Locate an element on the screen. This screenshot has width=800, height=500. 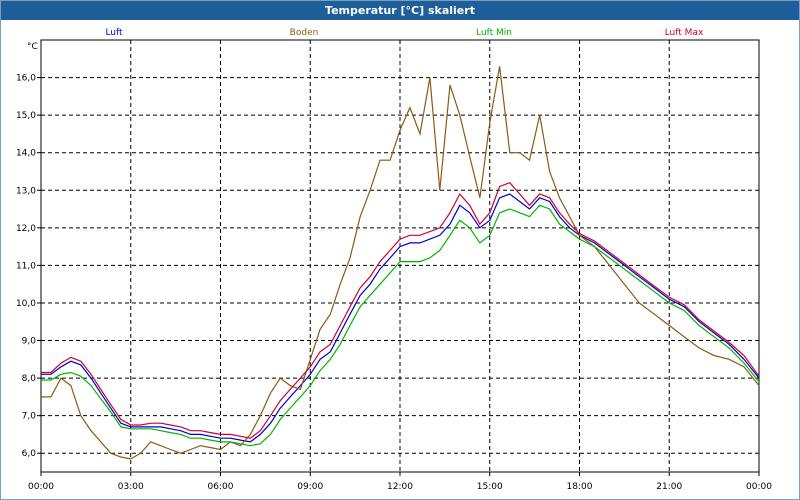
x-tick-time-label: 03:00 is located at coordinates (131, 487).